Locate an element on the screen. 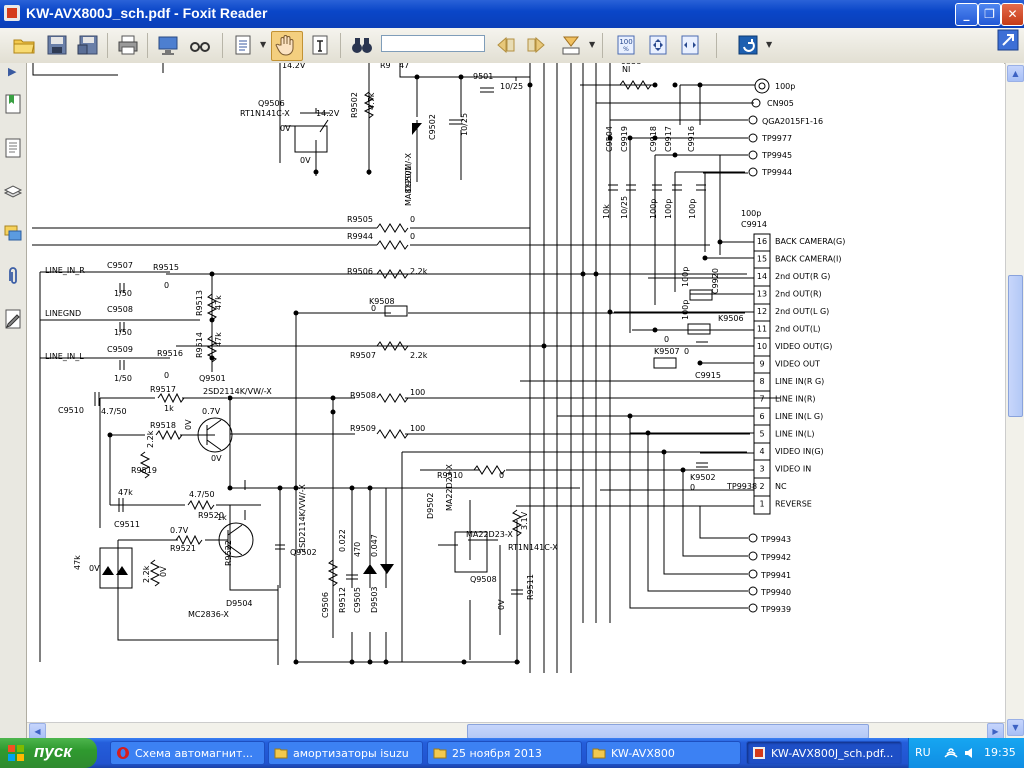 The image size is (1024, 768). collapse-pane-arrow-icon: ▶ is located at coordinates (12, 71).